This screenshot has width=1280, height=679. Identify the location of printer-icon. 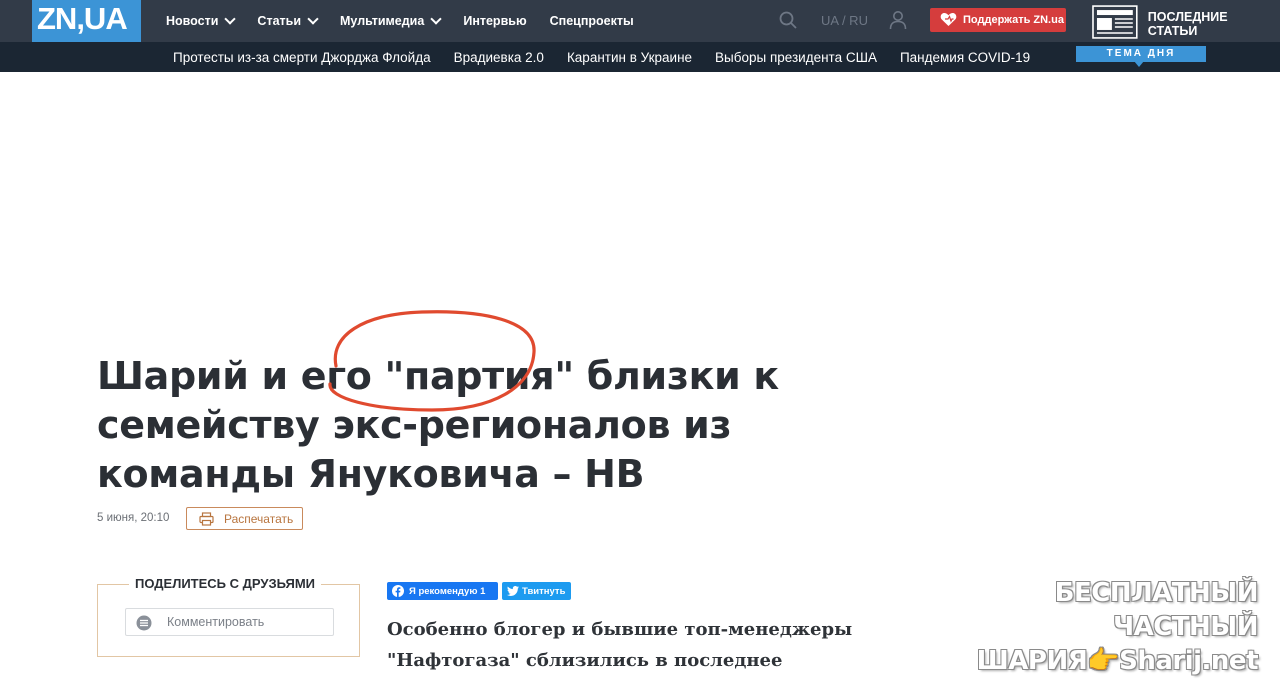
(206, 519).